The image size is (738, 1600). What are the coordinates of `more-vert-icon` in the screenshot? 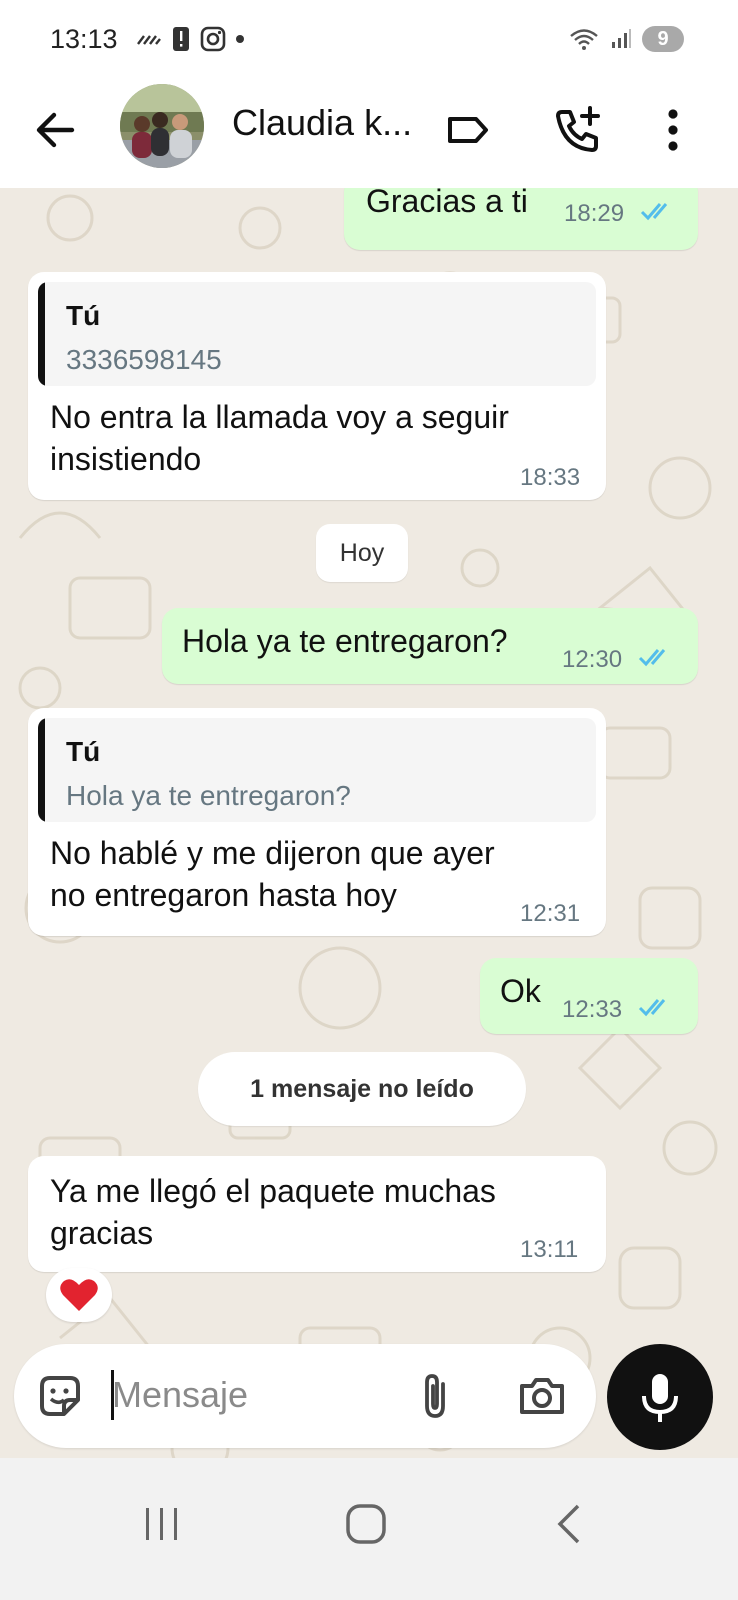 It's located at (673, 130).